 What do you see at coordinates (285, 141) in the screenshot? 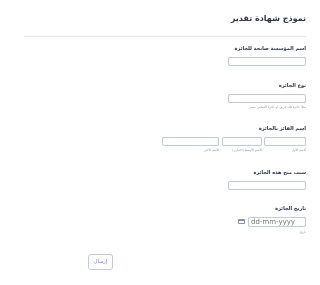
I see `first-name-input` at bounding box center [285, 141].